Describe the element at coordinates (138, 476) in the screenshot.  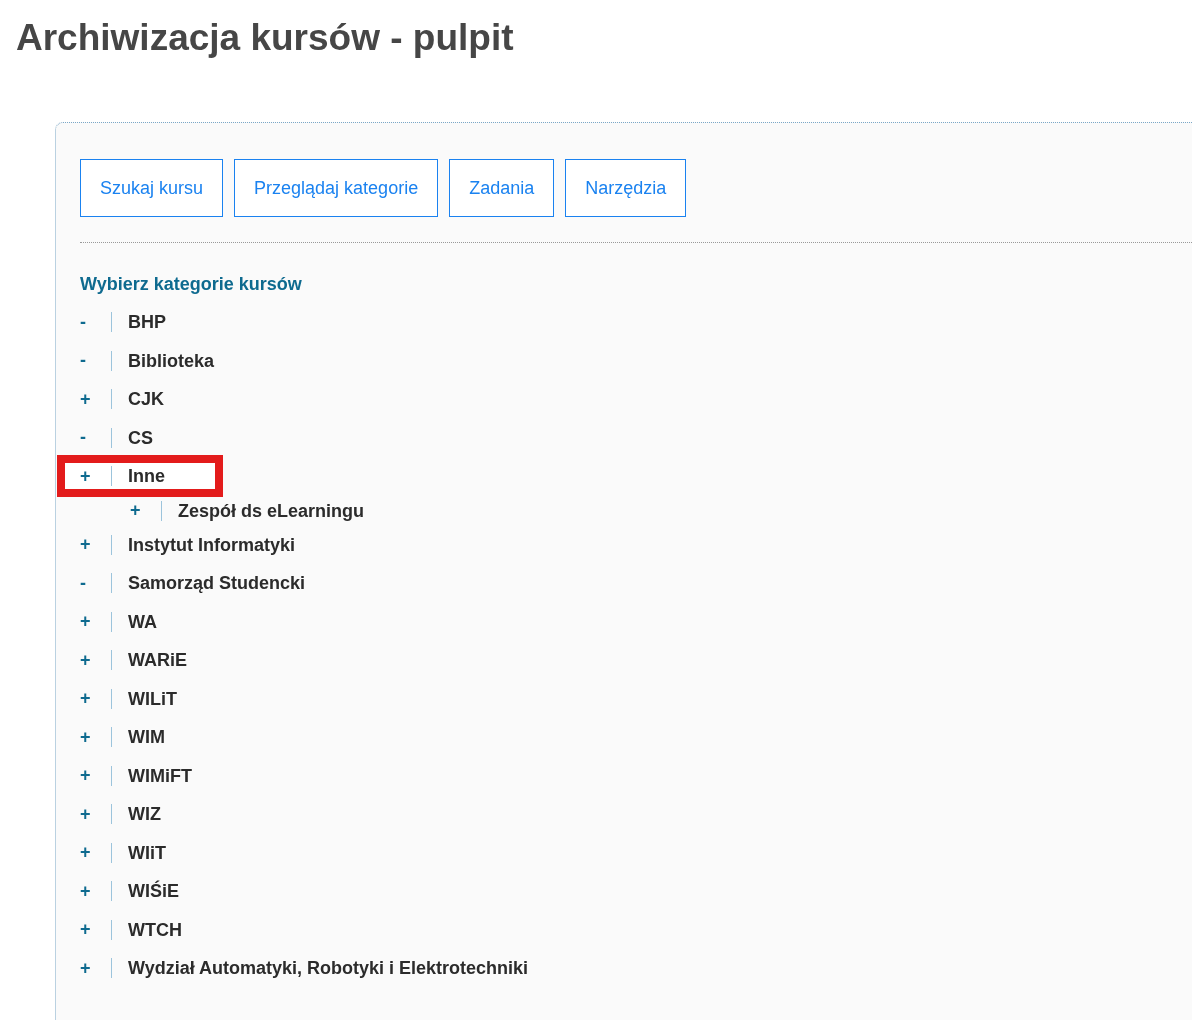
I see `category-link: Inne` at that location.